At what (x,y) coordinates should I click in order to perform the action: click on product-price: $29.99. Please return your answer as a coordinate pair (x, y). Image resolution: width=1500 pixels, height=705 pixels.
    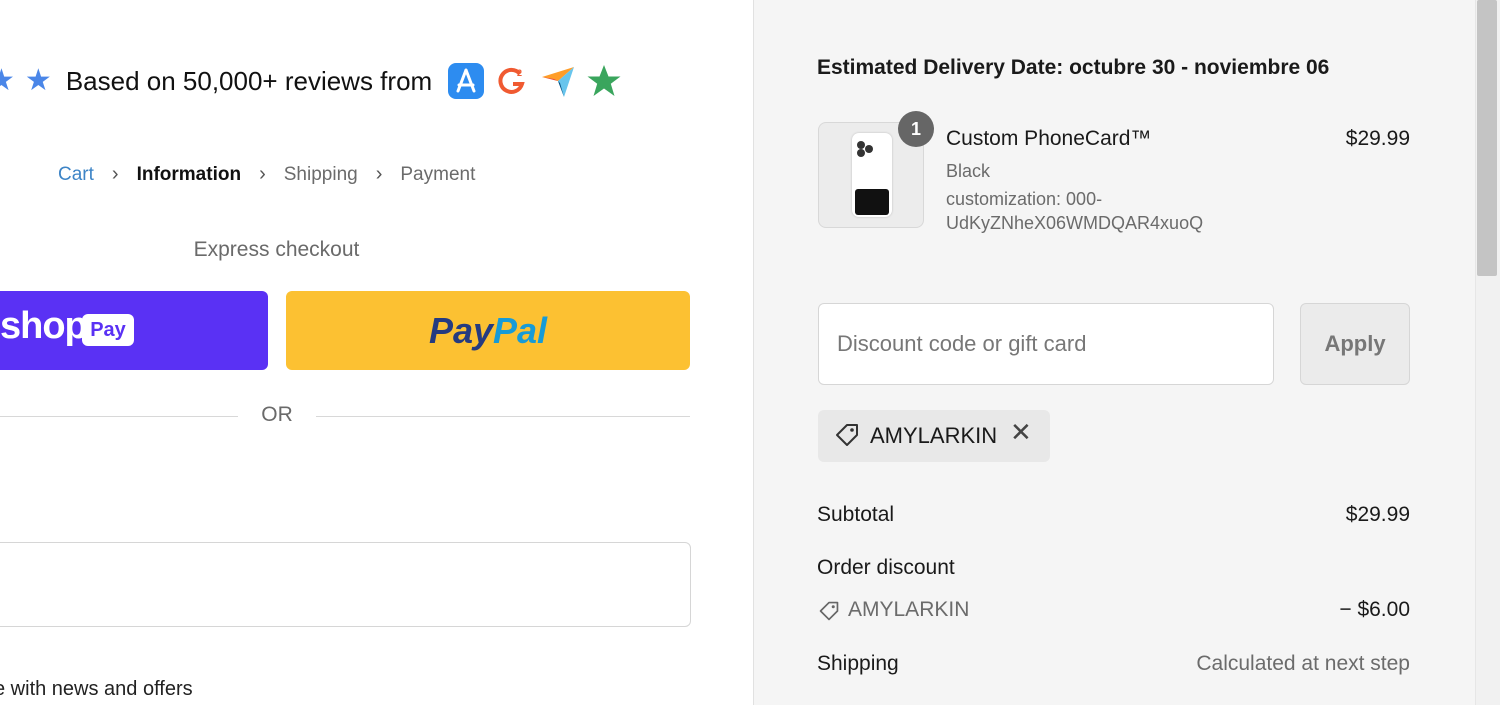
    Looking at the image, I should click on (1377, 138).